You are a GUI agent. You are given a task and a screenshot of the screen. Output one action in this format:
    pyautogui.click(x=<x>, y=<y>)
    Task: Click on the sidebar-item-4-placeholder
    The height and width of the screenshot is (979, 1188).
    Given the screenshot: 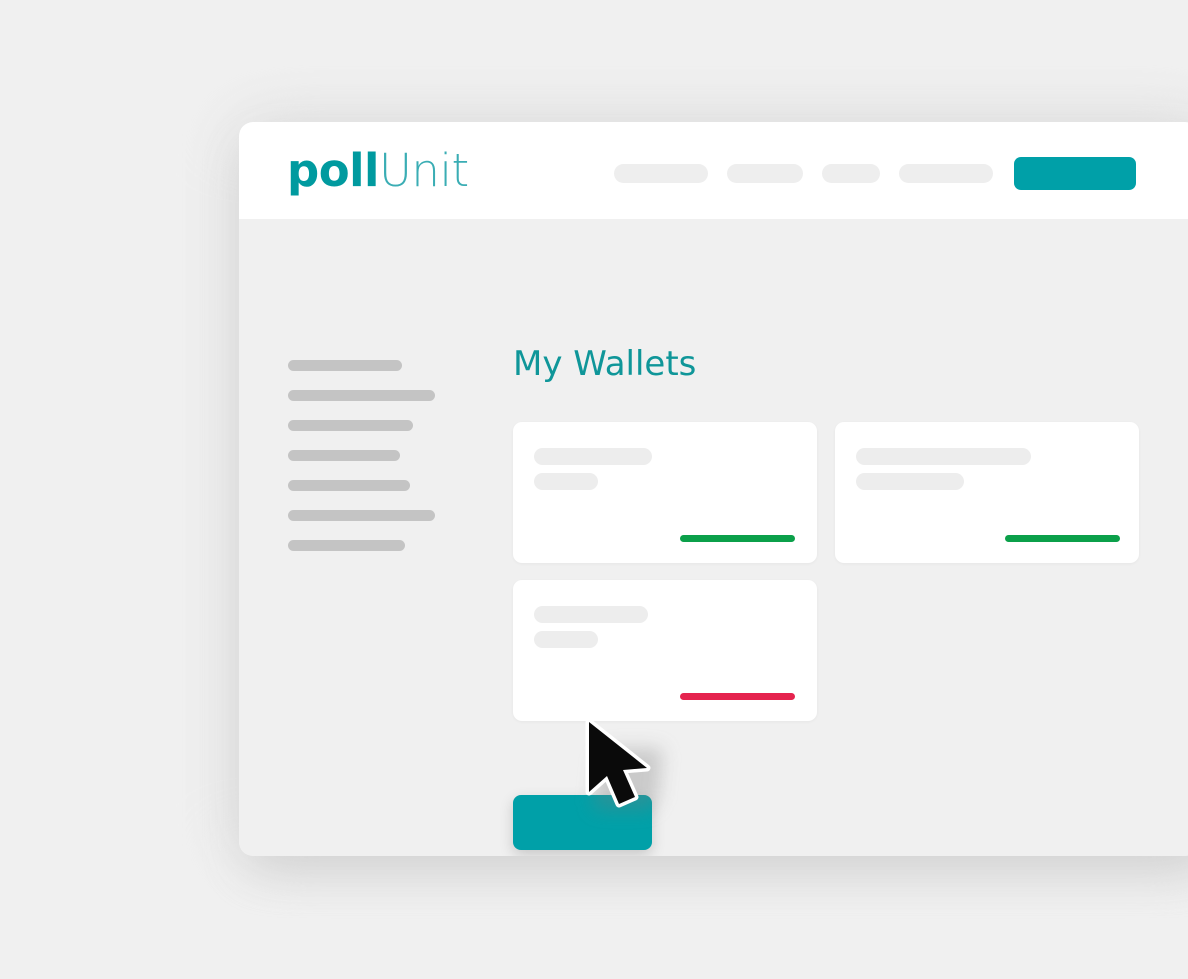 What is the action you would take?
    pyautogui.click(x=344, y=455)
    